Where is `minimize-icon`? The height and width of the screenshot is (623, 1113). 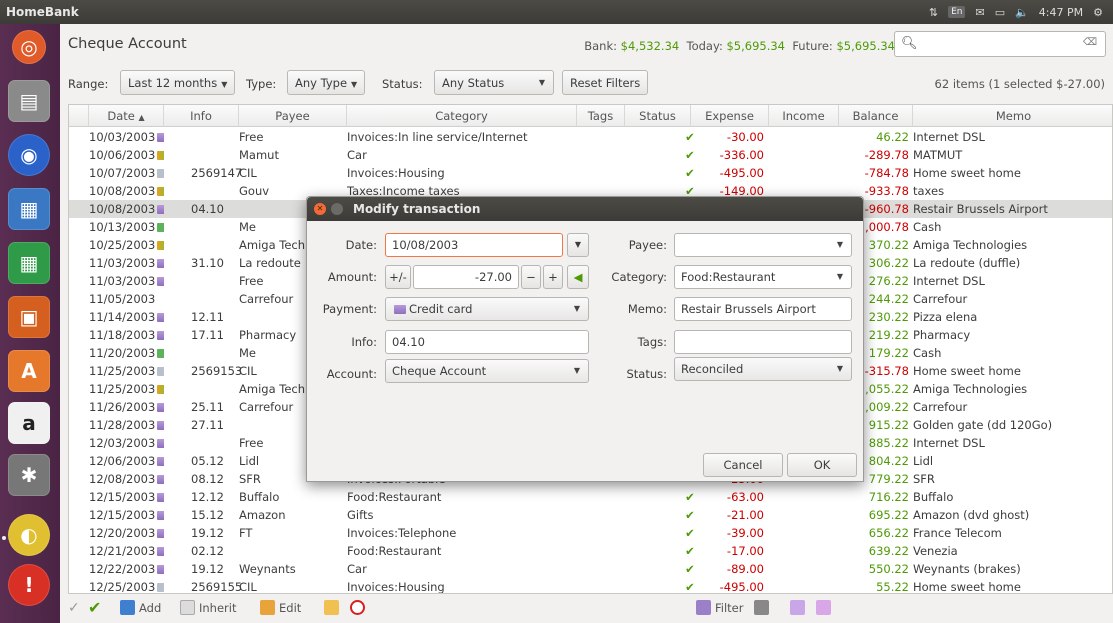
minimize-icon is located at coordinates (337, 209).